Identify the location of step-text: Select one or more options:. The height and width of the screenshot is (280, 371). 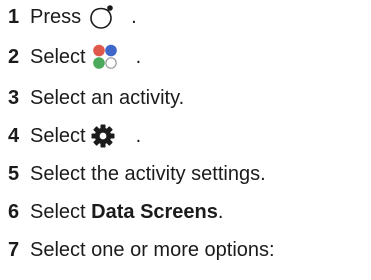
(152, 250).